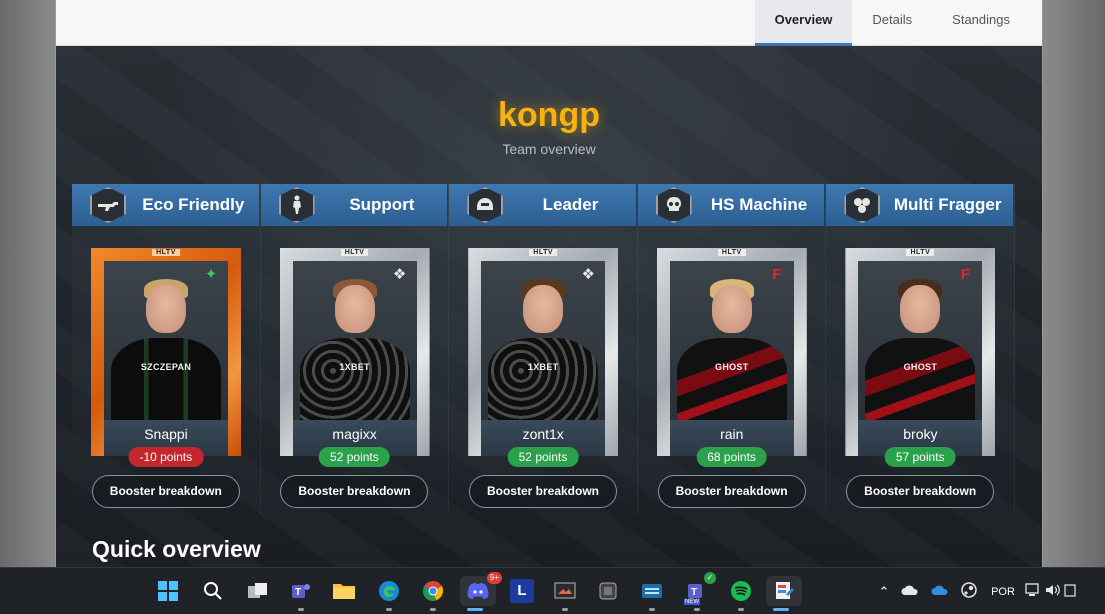 This screenshot has width=1105, height=614. Describe the element at coordinates (549, 149) in the screenshot. I see `team-subtitle: Team overview` at that location.